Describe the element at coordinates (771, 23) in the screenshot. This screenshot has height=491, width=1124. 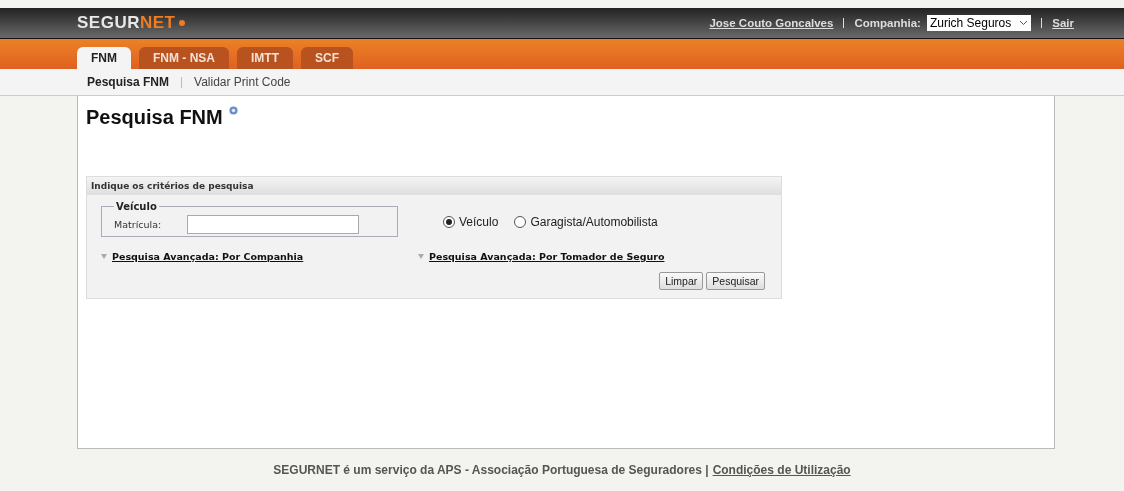
I see `user-name-link: Jose Couto Goncalves` at that location.